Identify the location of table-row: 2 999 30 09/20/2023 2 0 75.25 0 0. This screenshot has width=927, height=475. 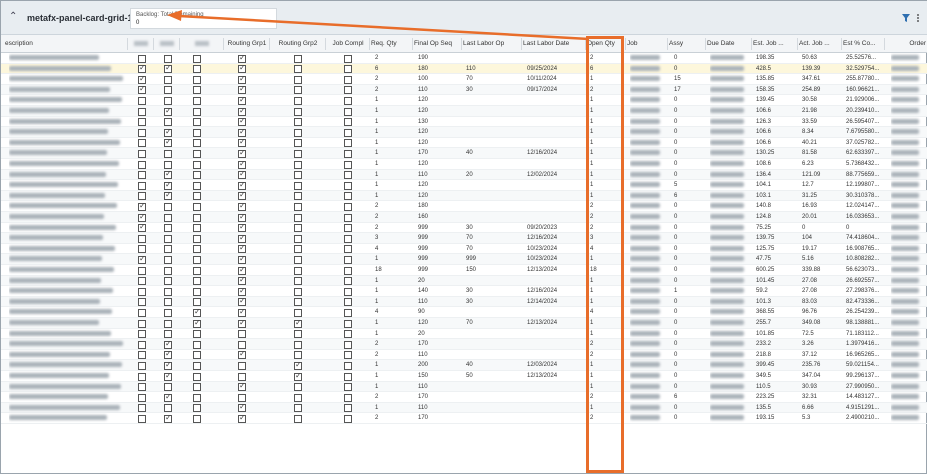
(464, 228).